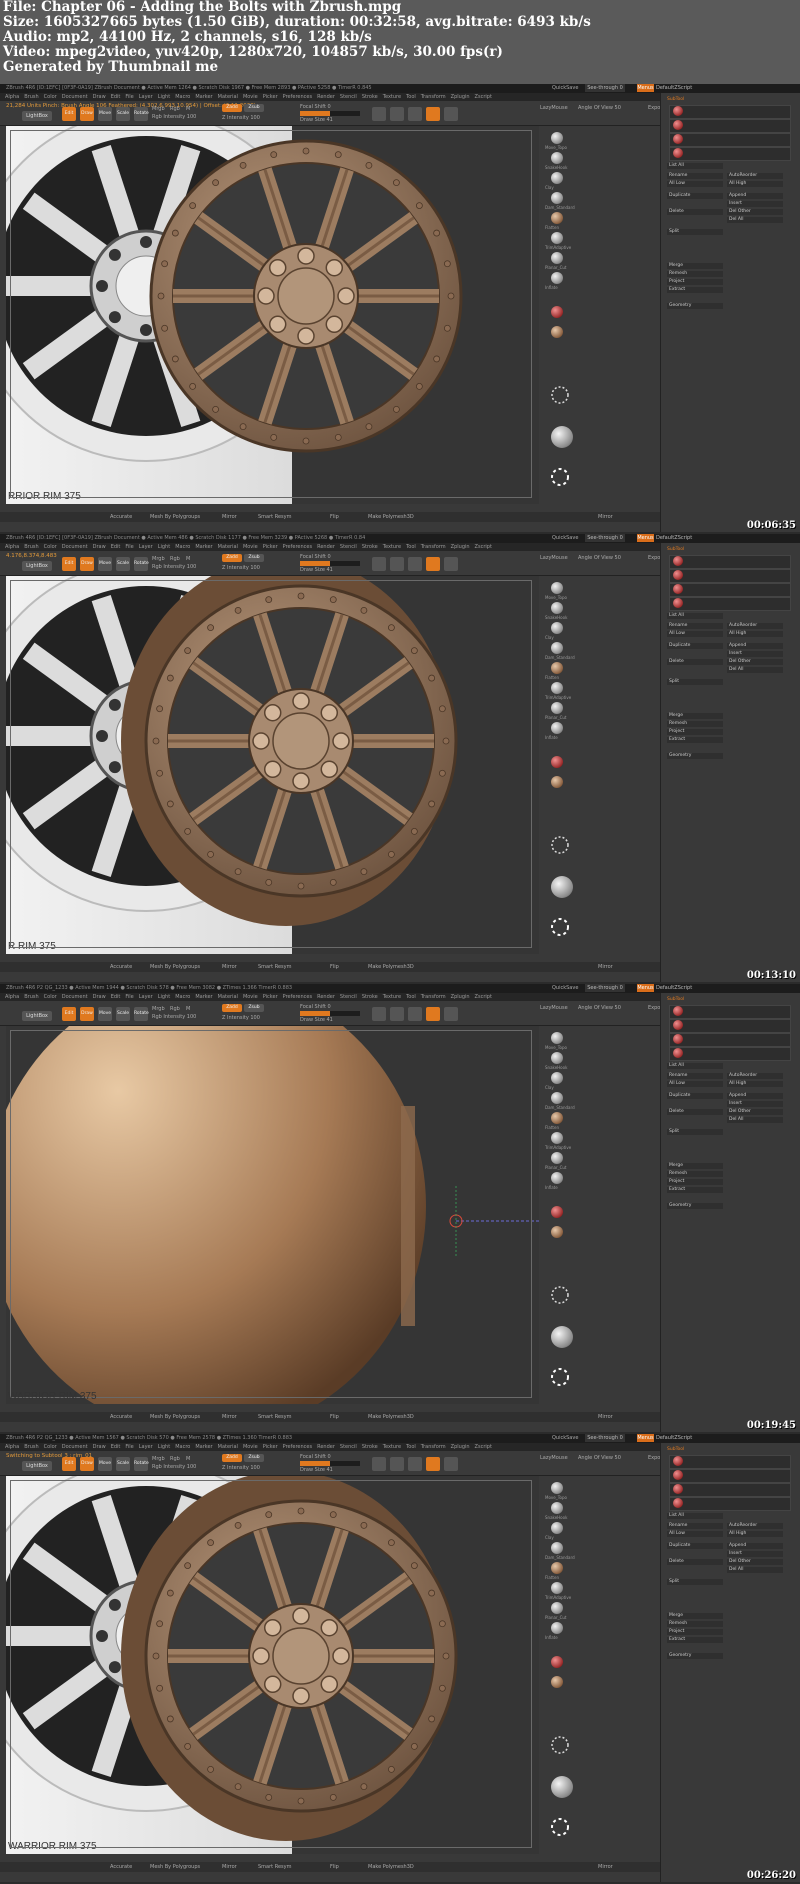 The width and height of the screenshot is (800, 1884). I want to click on local-button, so click(433, 564).